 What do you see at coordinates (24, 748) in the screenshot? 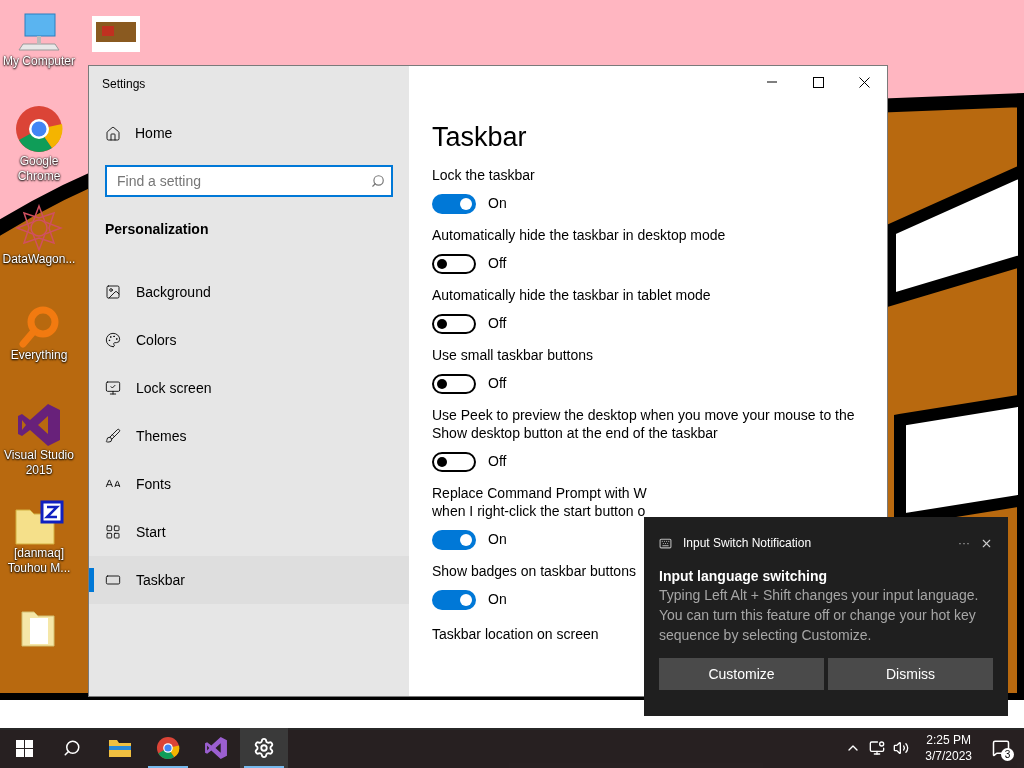
I see `windows-icon` at bounding box center [24, 748].